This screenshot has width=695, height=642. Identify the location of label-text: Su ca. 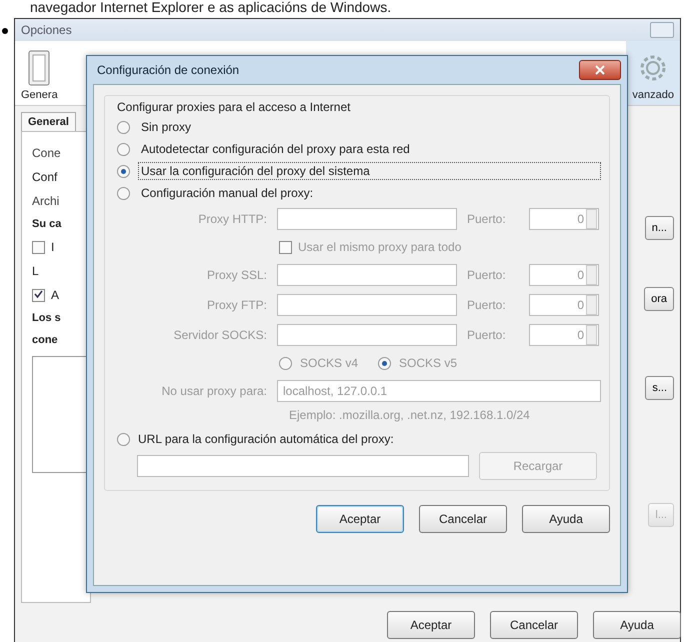
(47, 224).